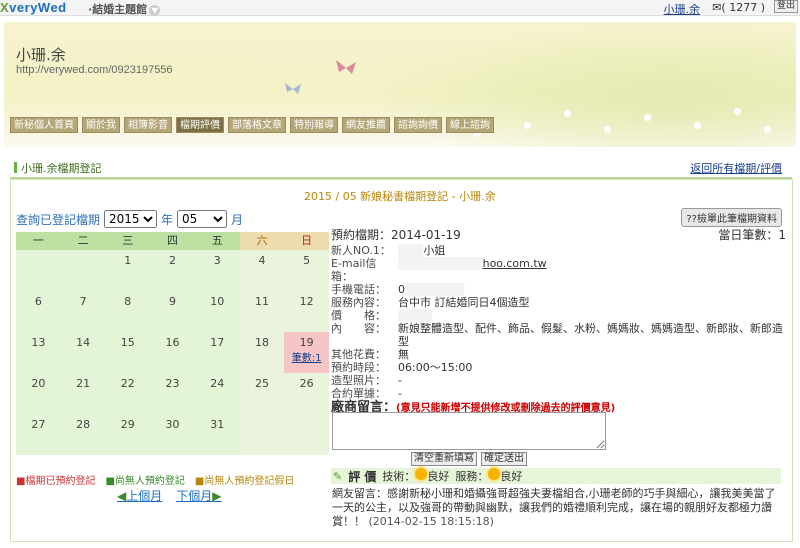 This screenshot has height=548, width=800. What do you see at coordinates (736, 168) in the screenshot?
I see `back-to-all-link: 返回所有檔期/評價` at bounding box center [736, 168].